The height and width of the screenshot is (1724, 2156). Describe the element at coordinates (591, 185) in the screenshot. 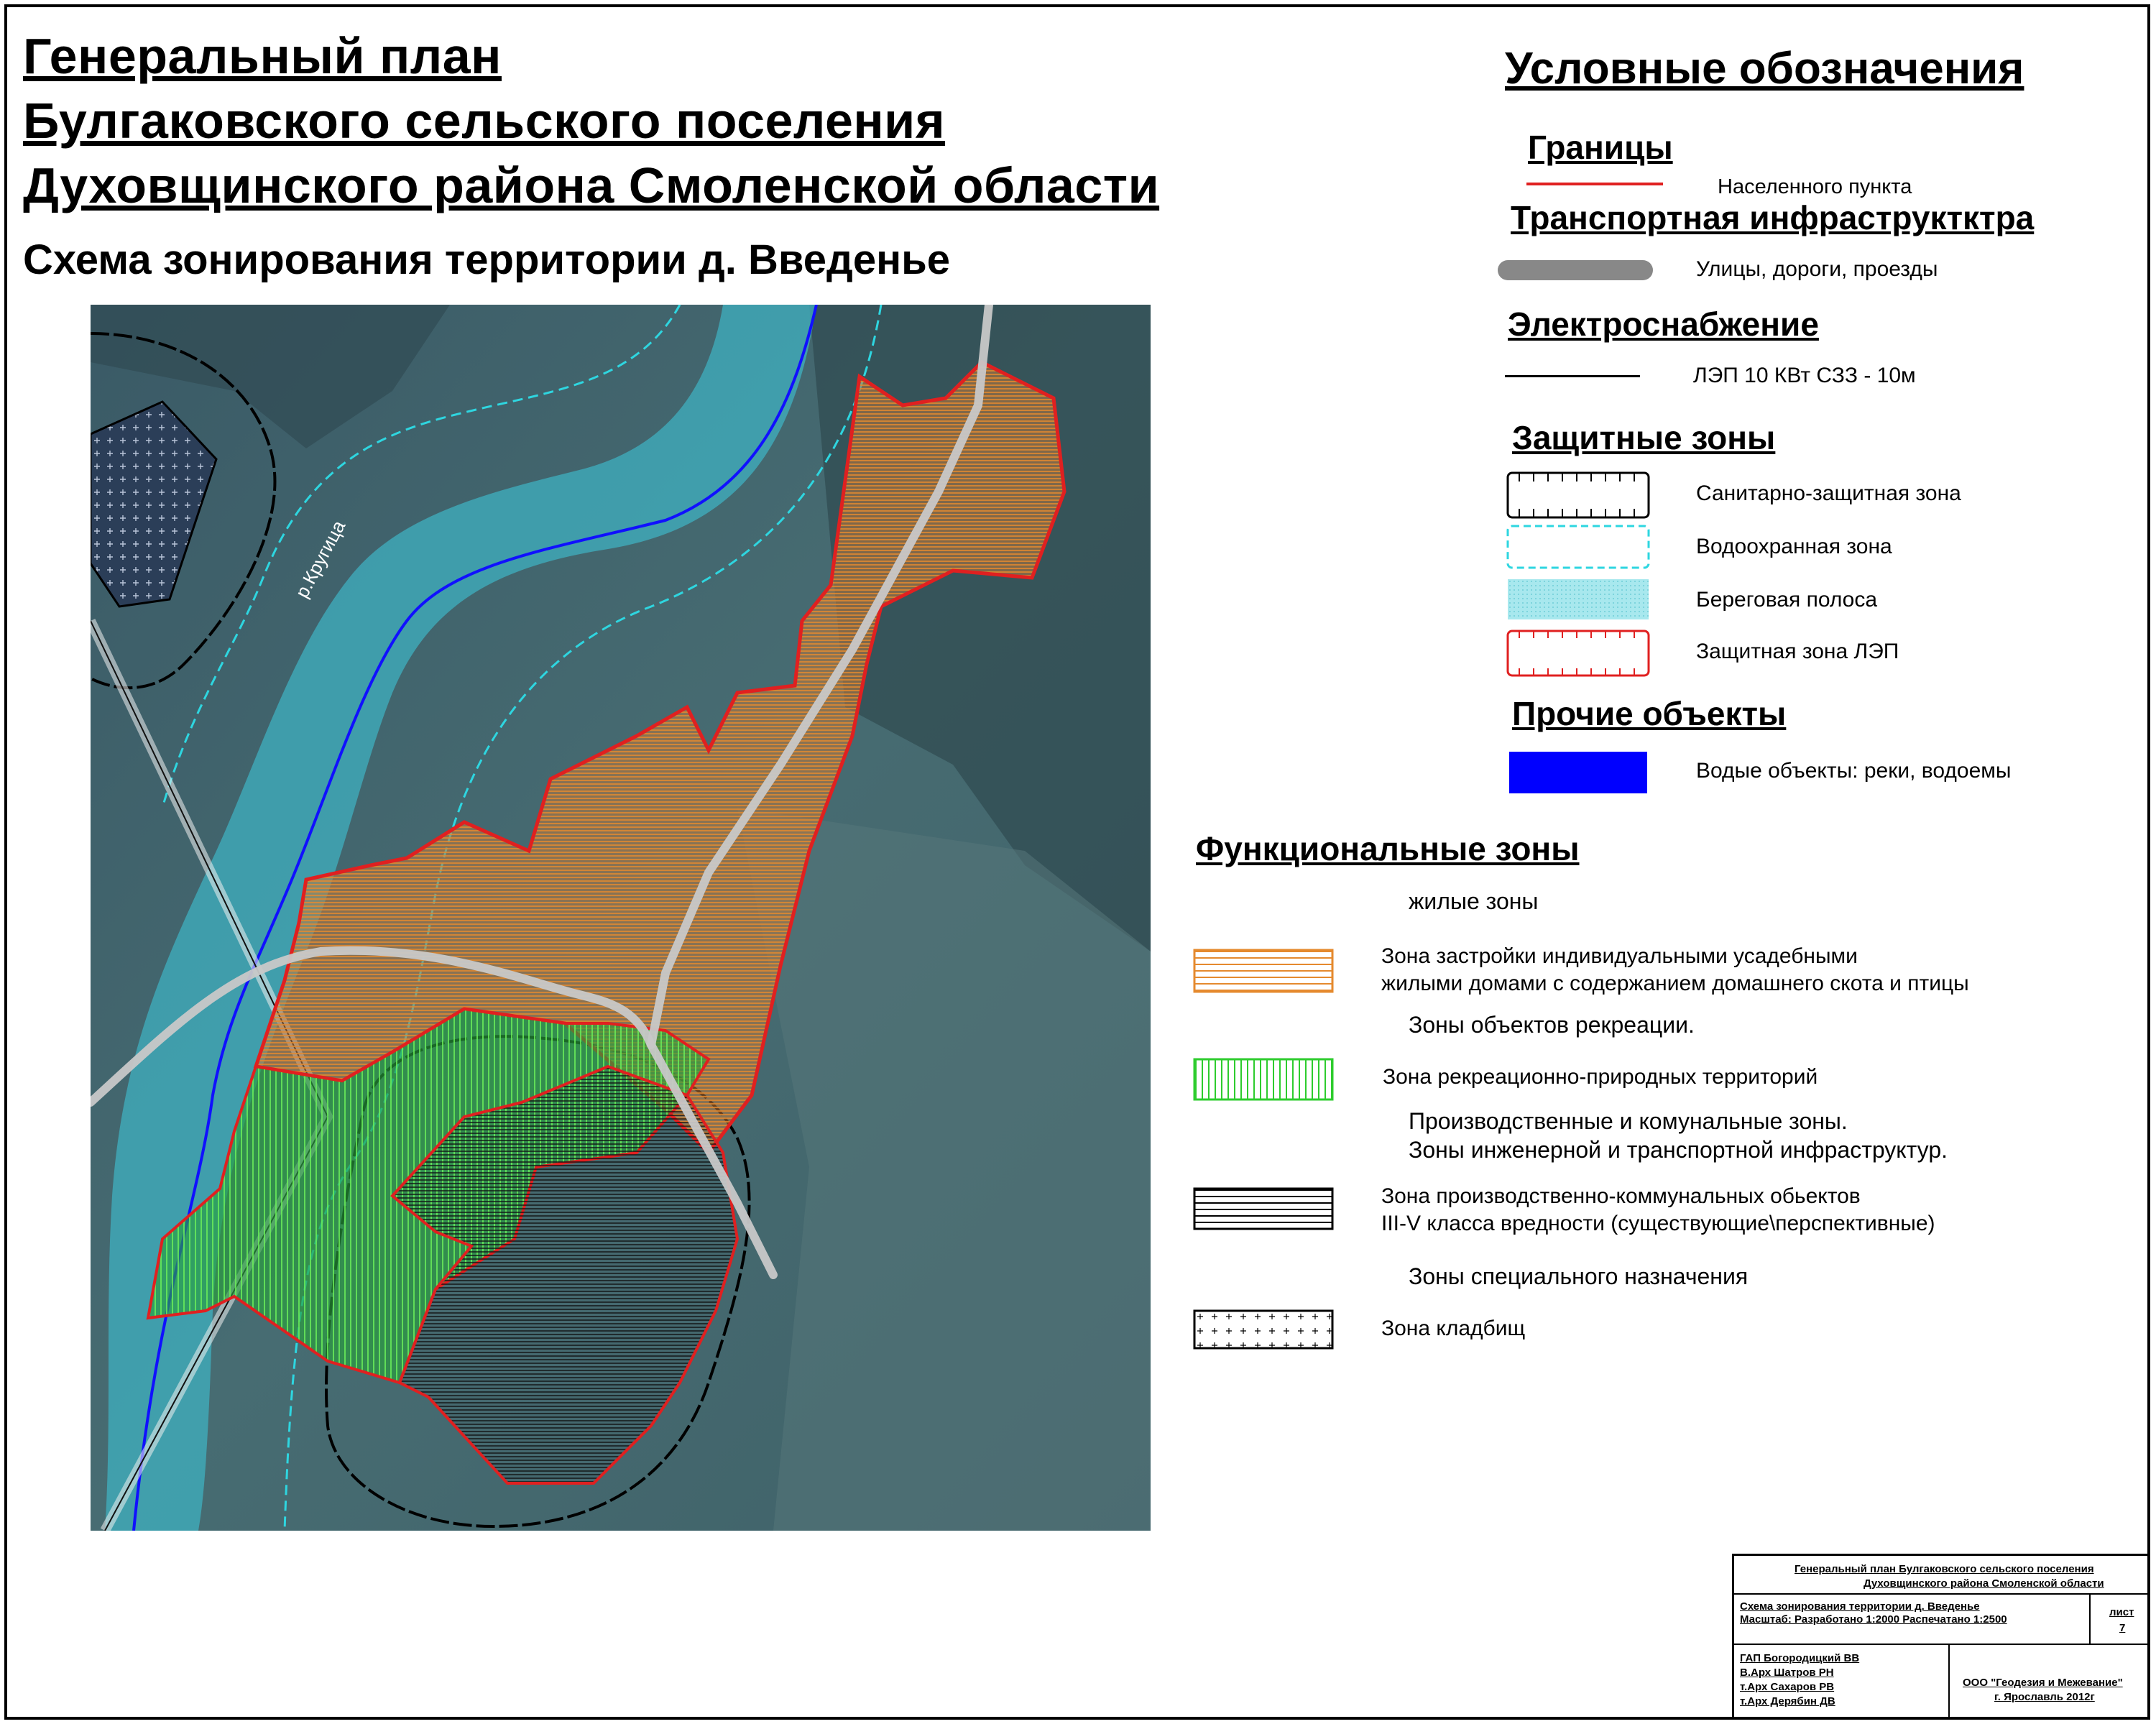

I see `title-line-3: Духовщинского района Смоленской области` at that location.